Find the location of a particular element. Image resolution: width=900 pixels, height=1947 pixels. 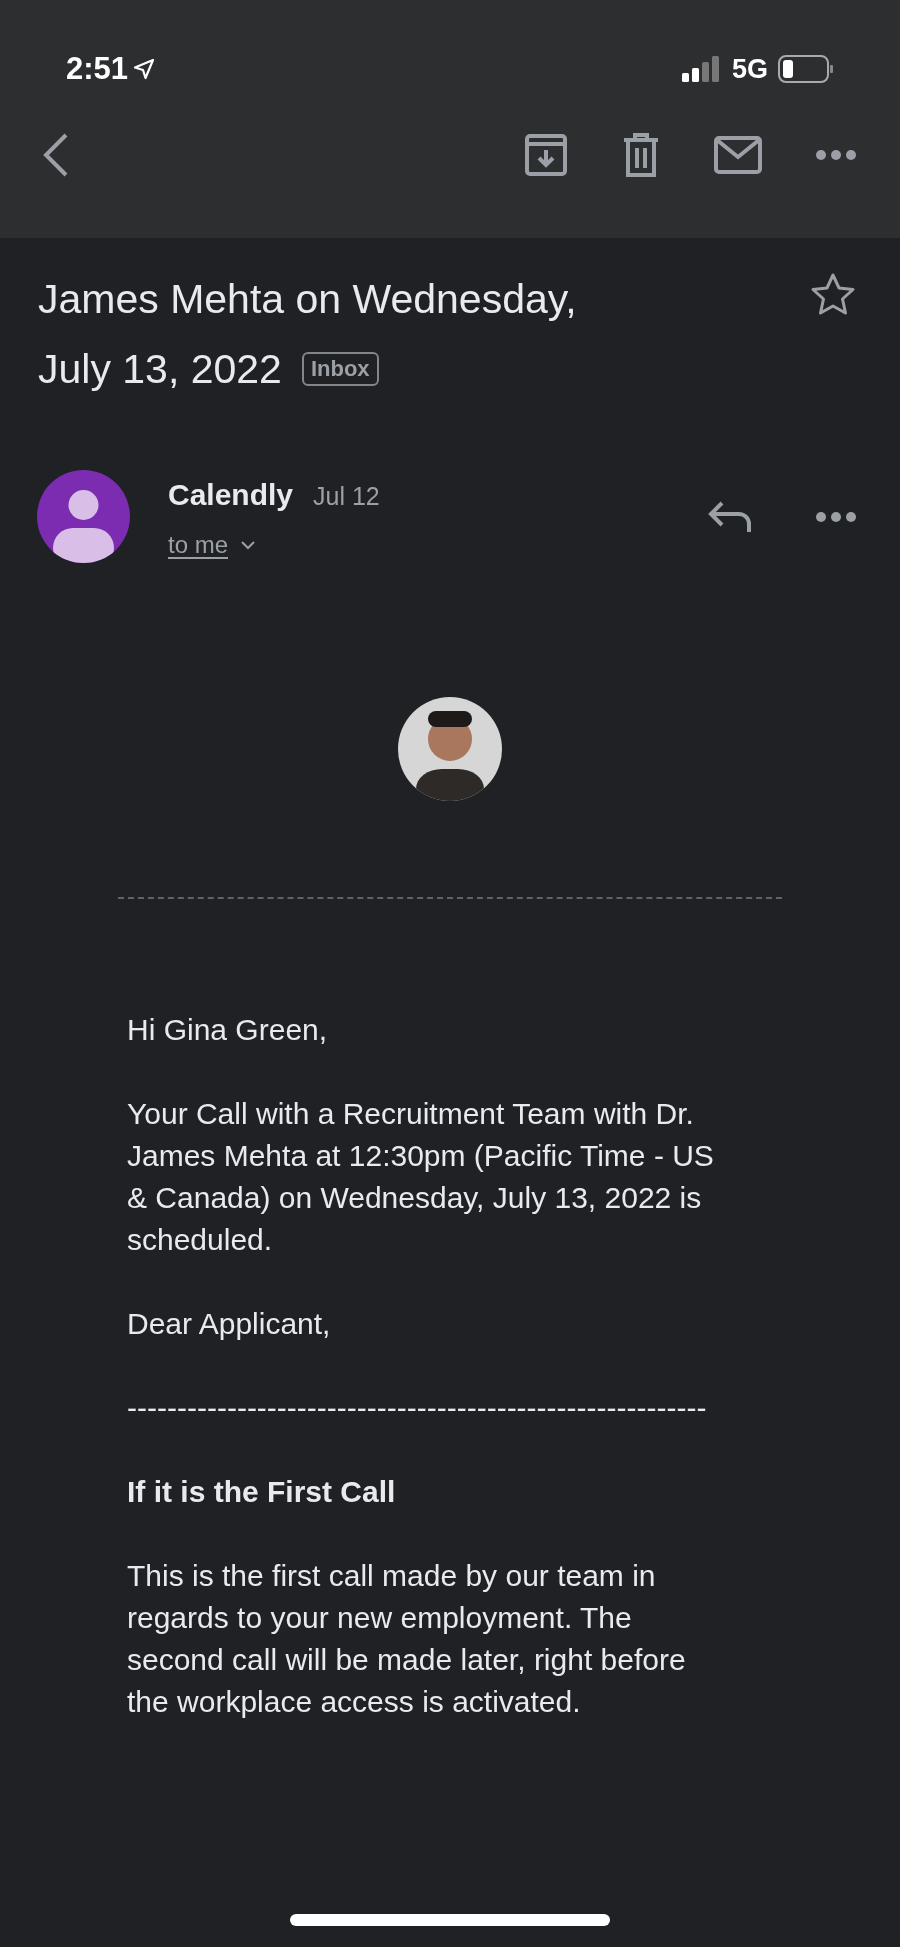

reply-icon is located at coordinates (730, 517).